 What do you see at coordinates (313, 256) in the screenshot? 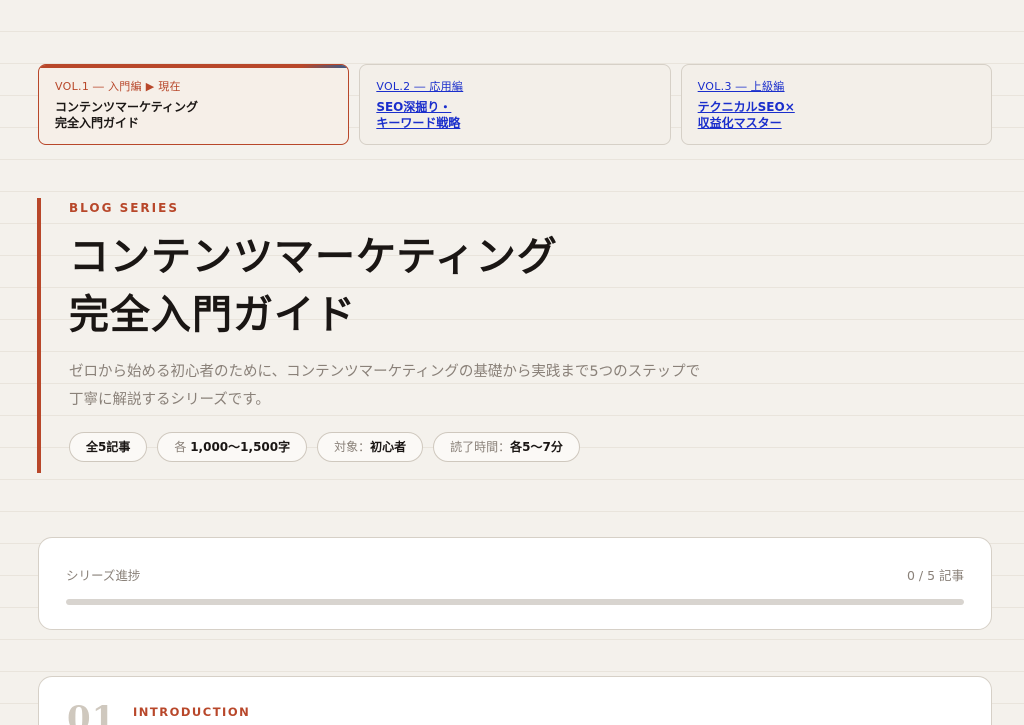
I see `page-title-line1: コンテンツマーケティング` at bounding box center [313, 256].